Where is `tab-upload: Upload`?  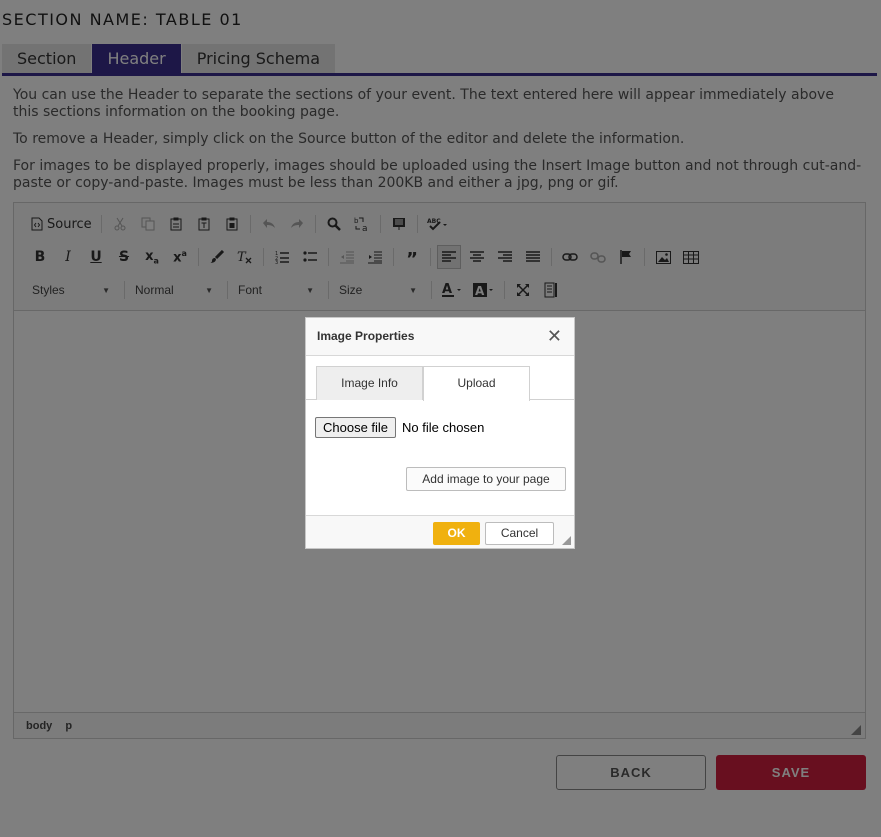 tab-upload: Upload is located at coordinates (476, 383).